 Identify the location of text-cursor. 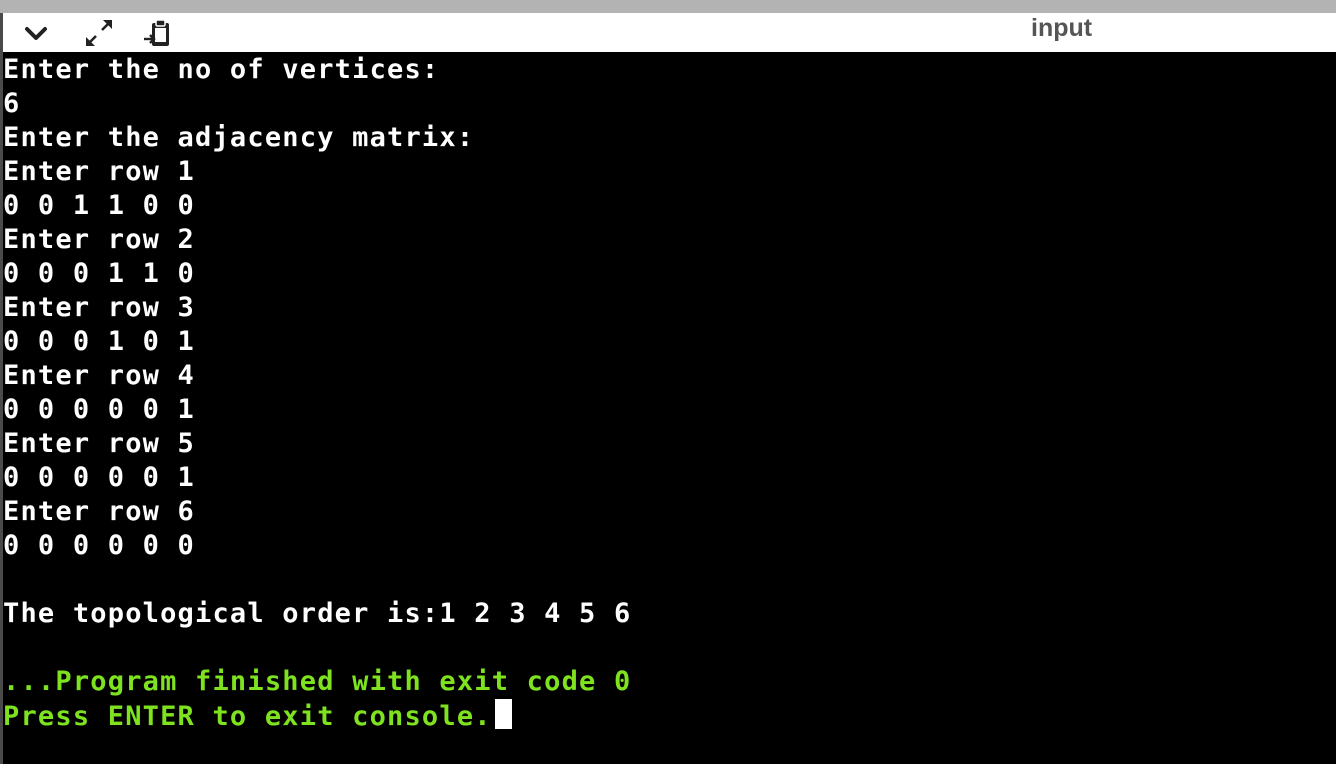
(503, 714).